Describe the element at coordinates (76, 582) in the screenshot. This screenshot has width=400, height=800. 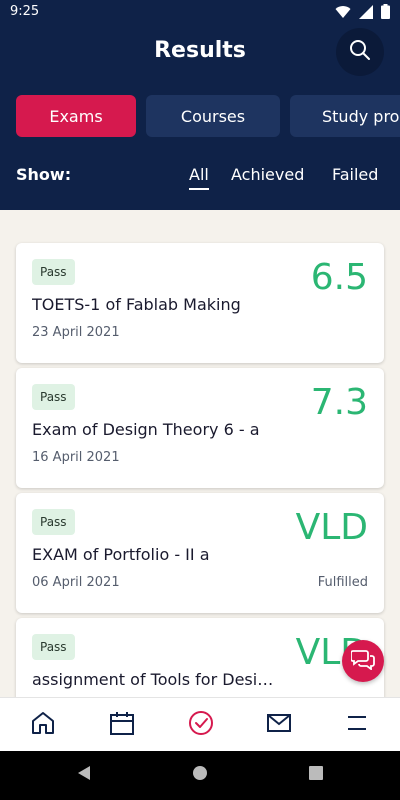
I see `result-date: 06 April 2021` at that location.